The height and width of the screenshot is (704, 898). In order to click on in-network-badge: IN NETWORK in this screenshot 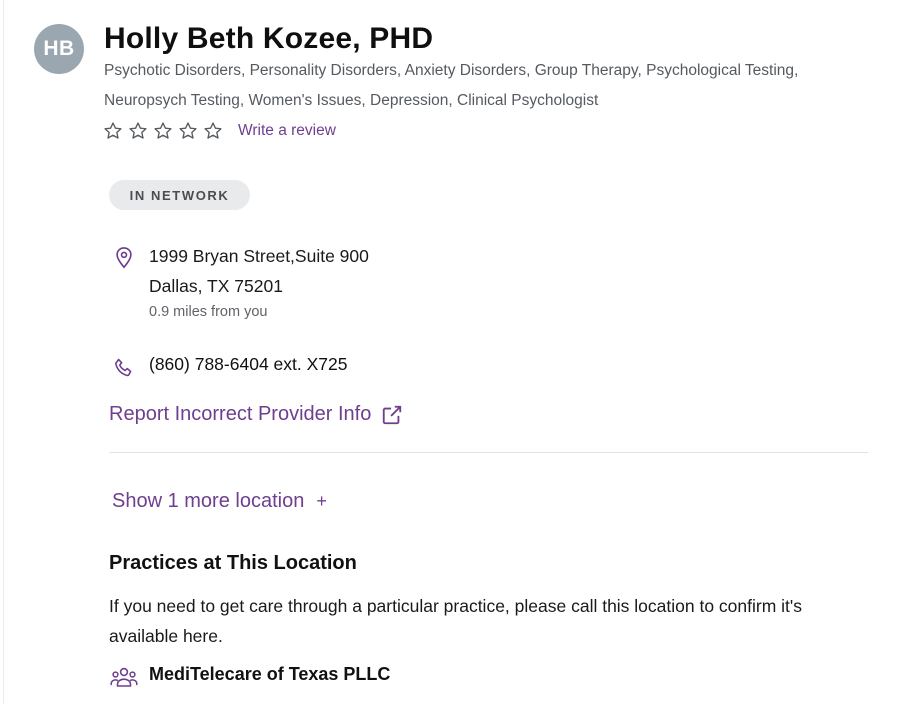, I will do `click(179, 195)`.